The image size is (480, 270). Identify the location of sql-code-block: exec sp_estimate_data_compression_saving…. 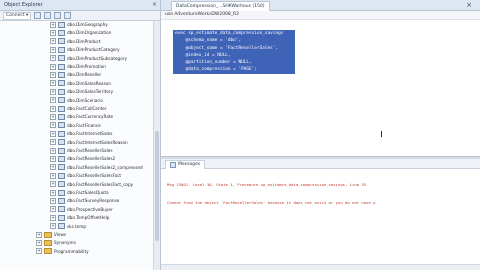
(234, 52).